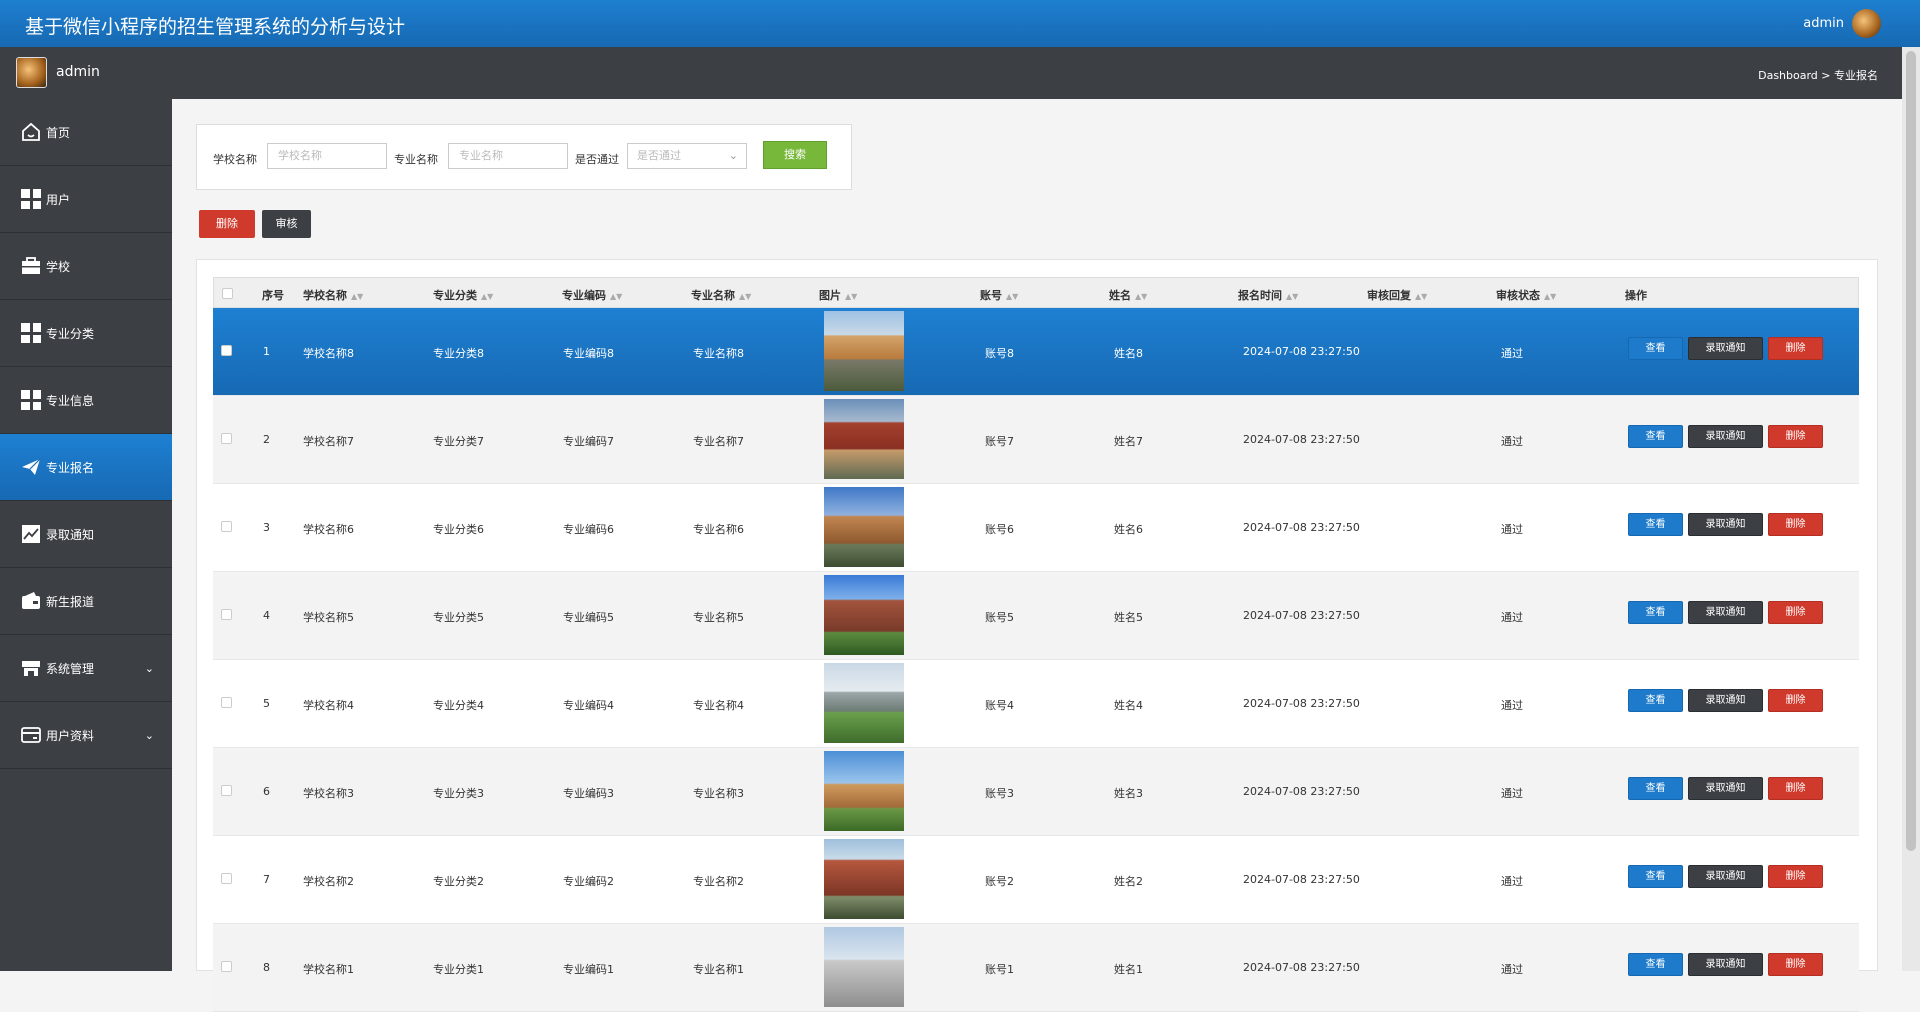 Image resolution: width=1920 pixels, height=1012 pixels. What do you see at coordinates (235, 159) in the screenshot?
I see `school-name-label: 学校名称` at bounding box center [235, 159].